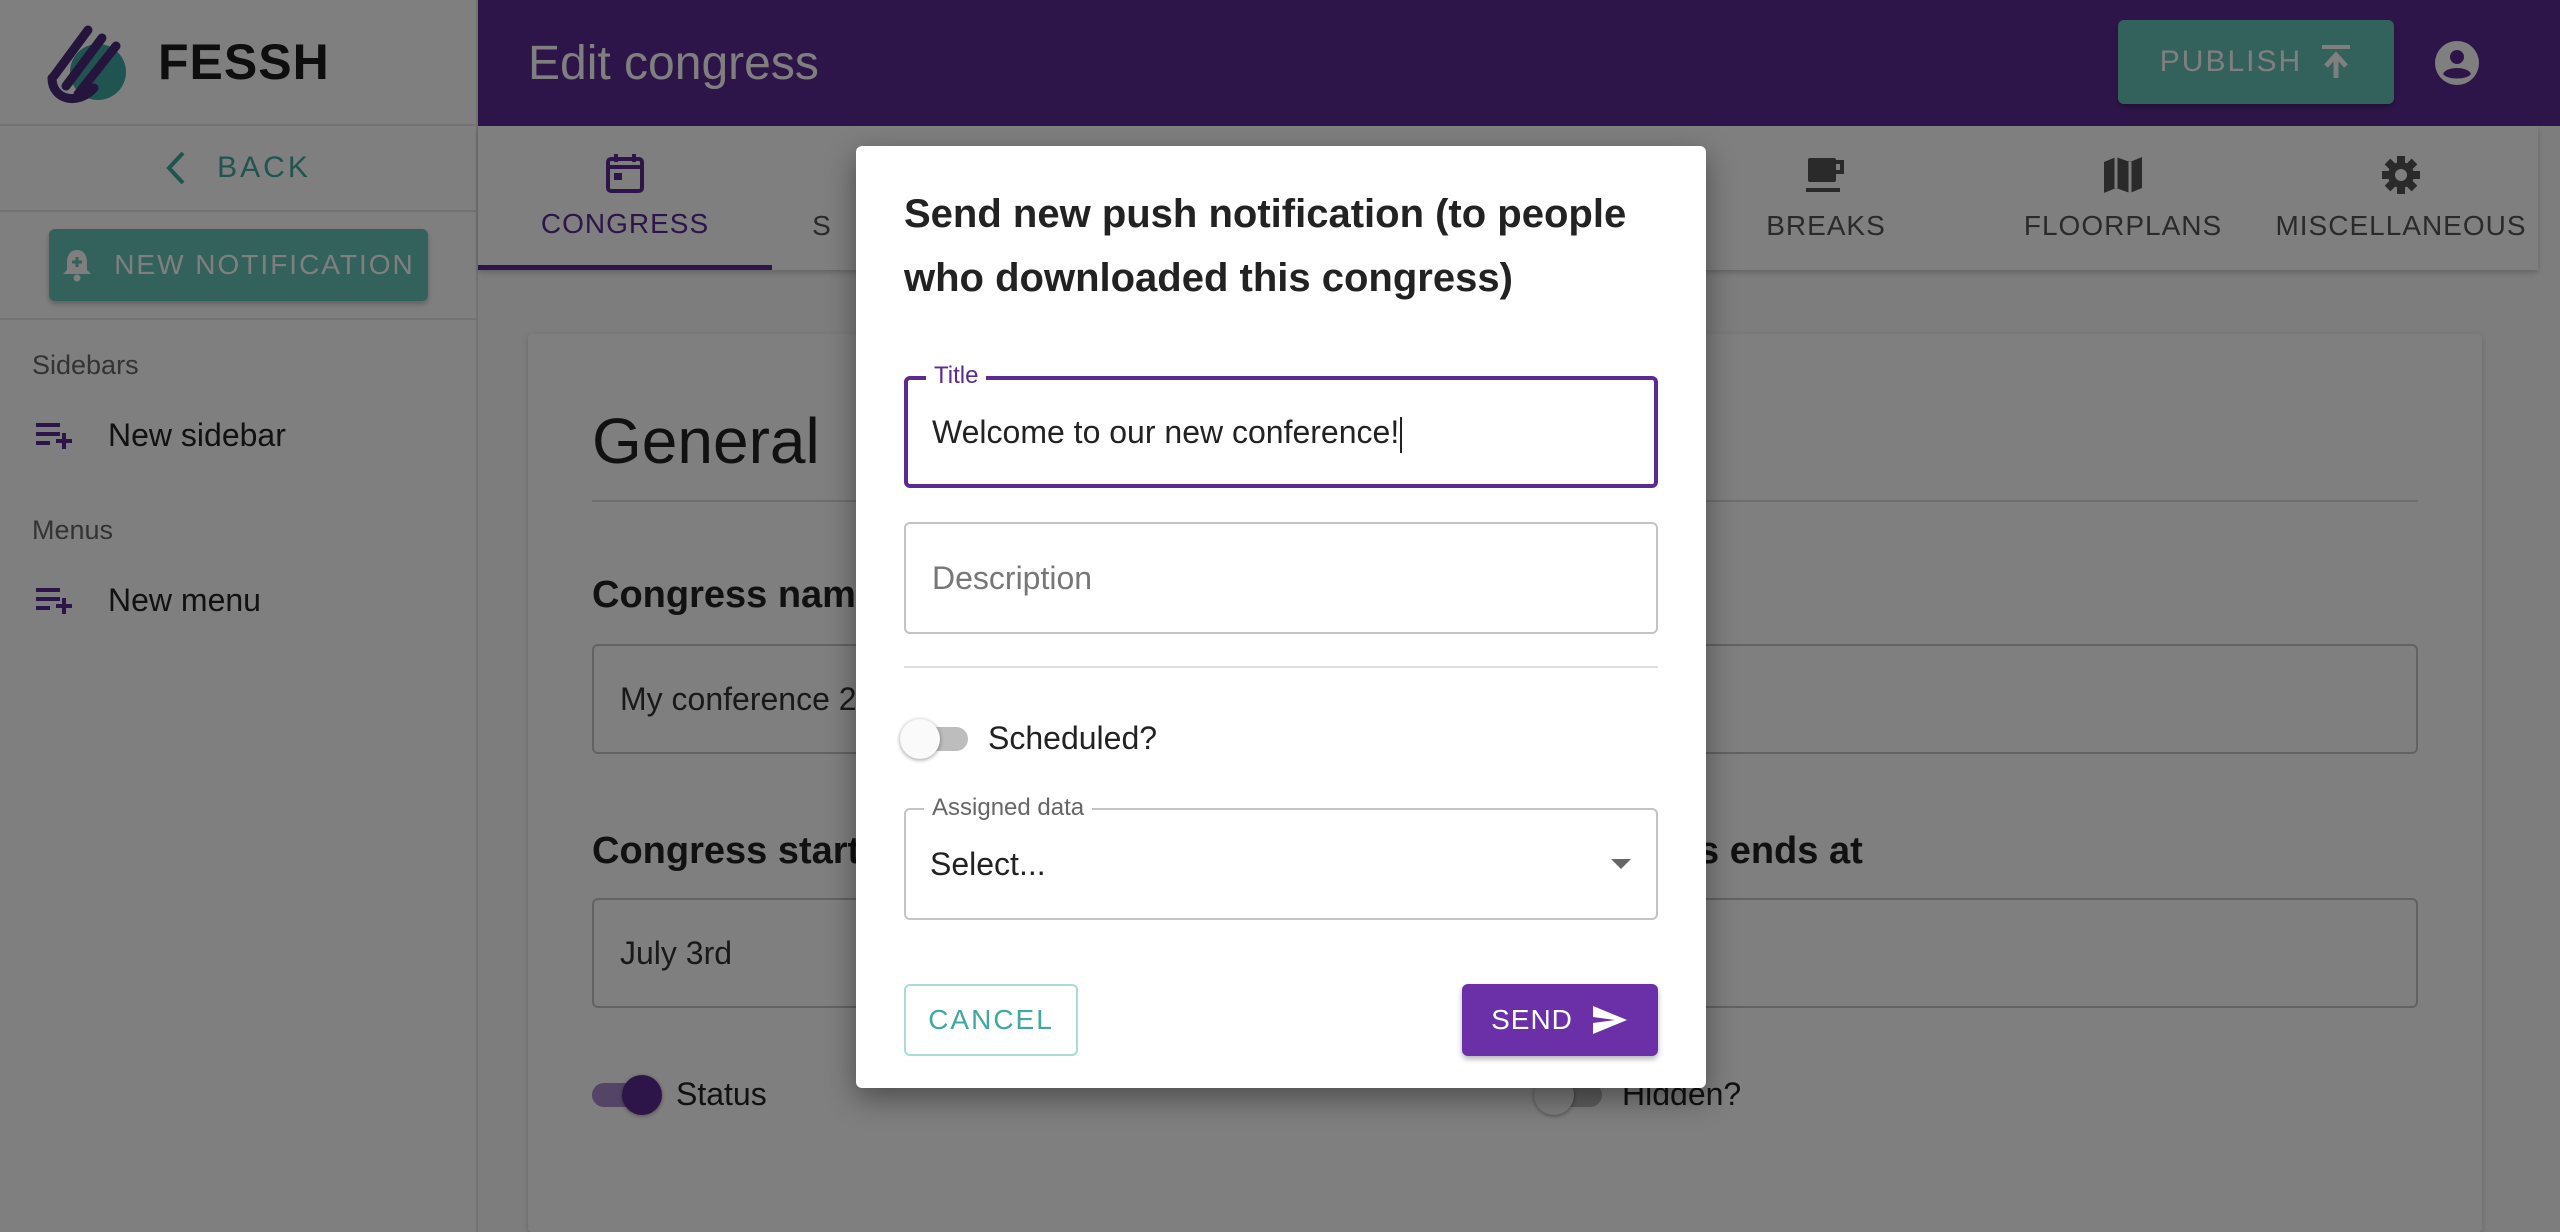  What do you see at coordinates (1008, 808) in the screenshot?
I see `assigned-data-label: Assigned data` at bounding box center [1008, 808].